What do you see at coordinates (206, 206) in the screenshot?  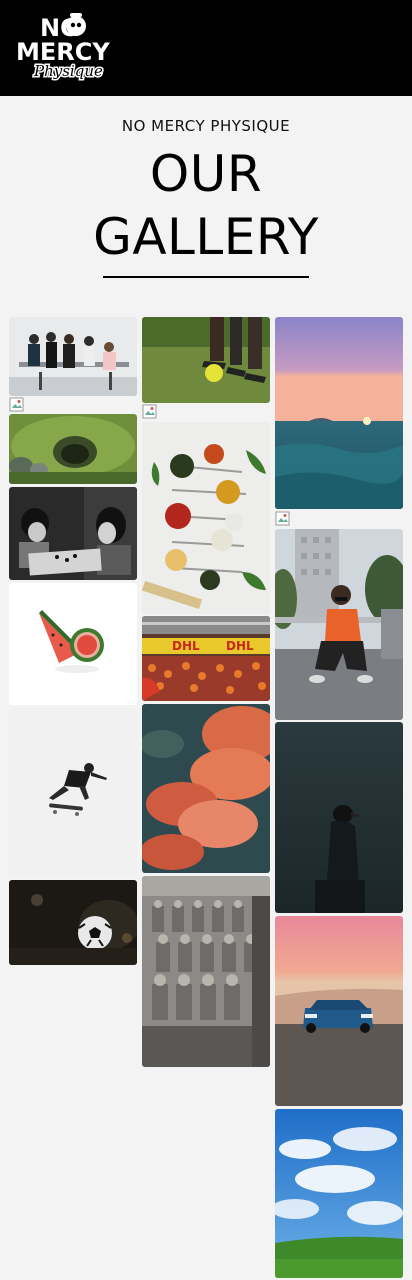 I see `page-title: OUR GALLERY` at bounding box center [206, 206].